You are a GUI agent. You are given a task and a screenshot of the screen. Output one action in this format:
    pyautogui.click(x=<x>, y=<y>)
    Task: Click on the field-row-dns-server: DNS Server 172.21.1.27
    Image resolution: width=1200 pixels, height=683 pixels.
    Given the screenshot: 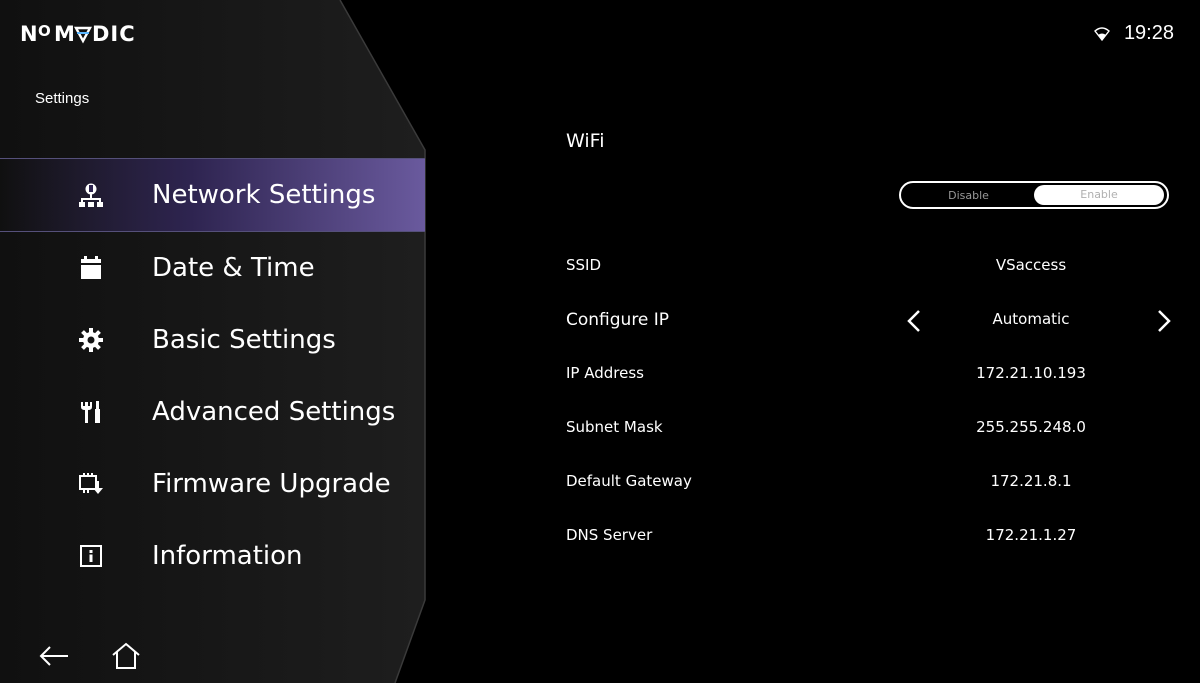 What is the action you would take?
    pyautogui.click(x=871, y=541)
    